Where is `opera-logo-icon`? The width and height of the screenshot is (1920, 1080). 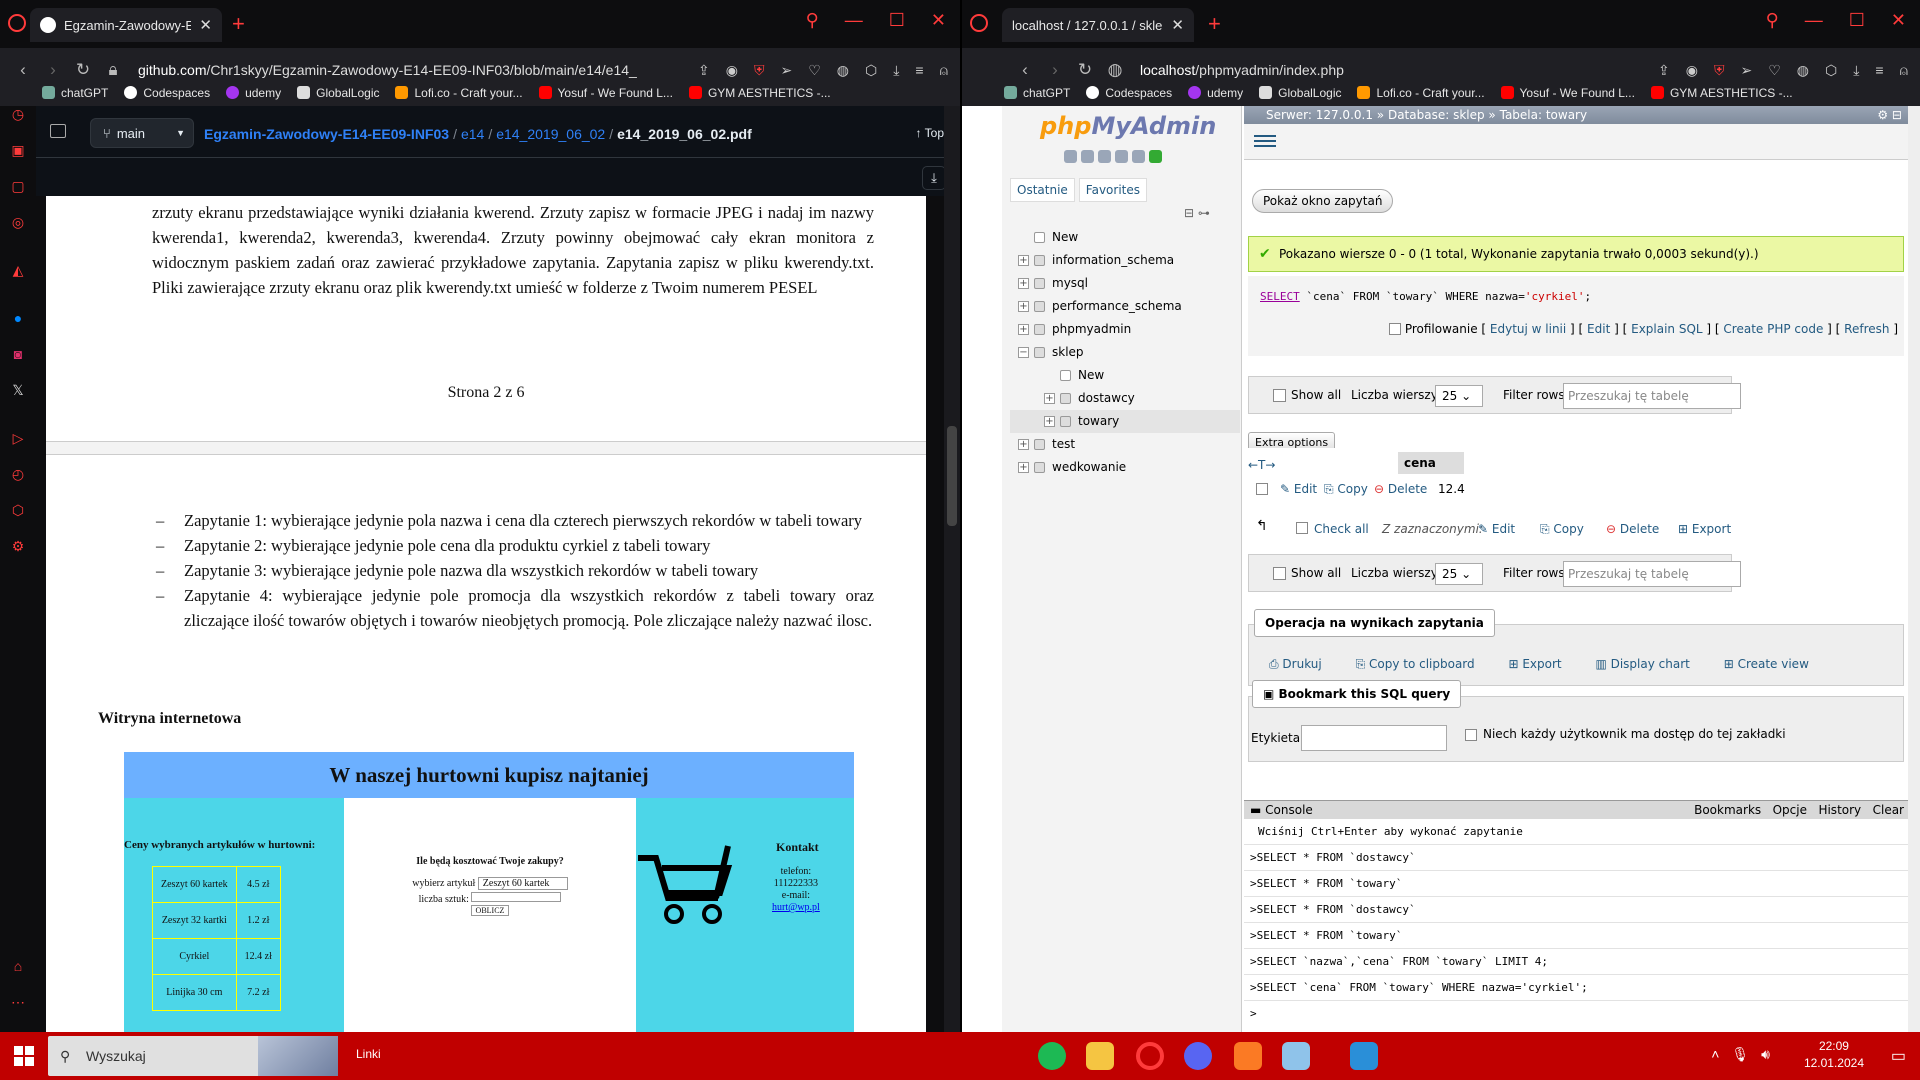 opera-logo-icon is located at coordinates (17, 23).